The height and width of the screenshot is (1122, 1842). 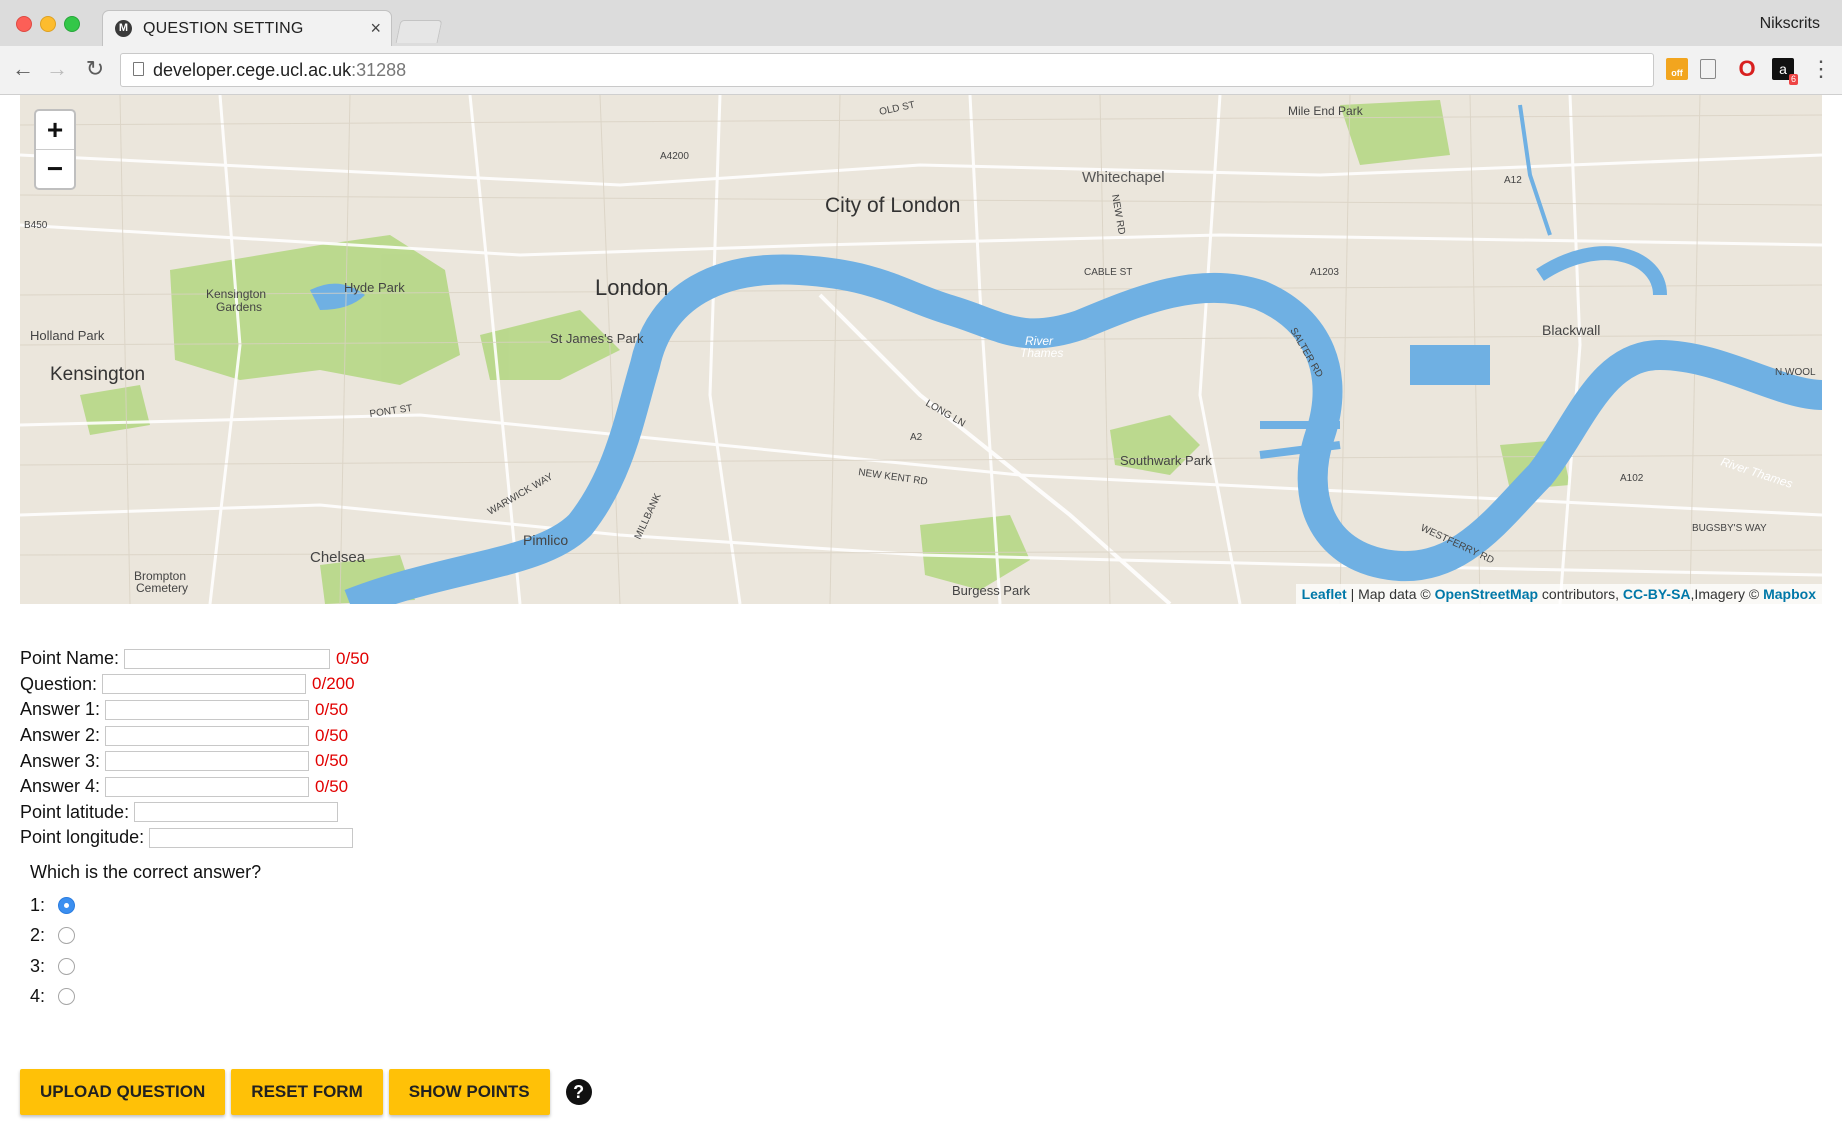 What do you see at coordinates (333, 684) in the screenshot?
I see `question-counter: 0/200` at bounding box center [333, 684].